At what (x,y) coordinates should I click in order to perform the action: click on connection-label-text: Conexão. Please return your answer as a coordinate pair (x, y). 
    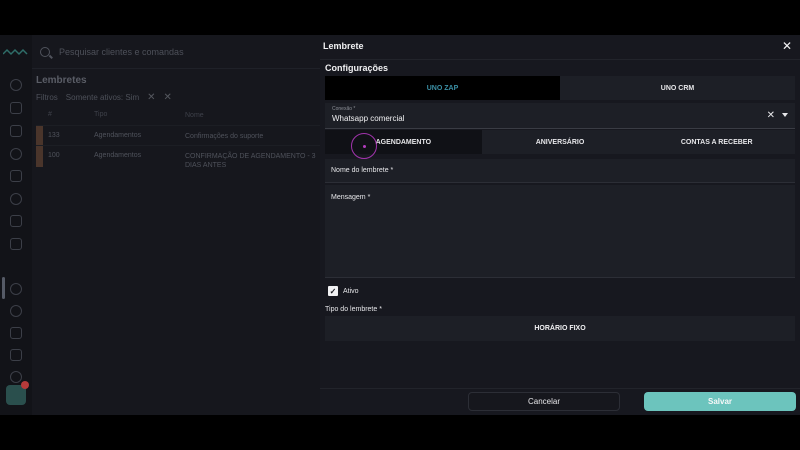
    Looking at the image, I should click on (342, 109).